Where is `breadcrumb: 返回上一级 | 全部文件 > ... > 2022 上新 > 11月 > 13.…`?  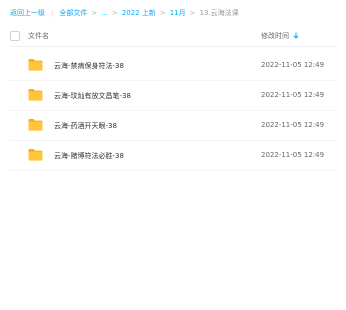
breadcrumb: 返回上一级 | 全部文件 > ... > 2022 上新 > 11月 > 13.… is located at coordinates (124, 13).